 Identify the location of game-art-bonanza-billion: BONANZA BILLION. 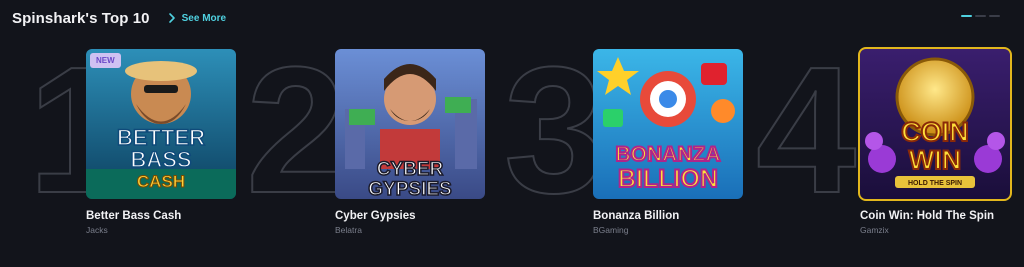
(668, 124).